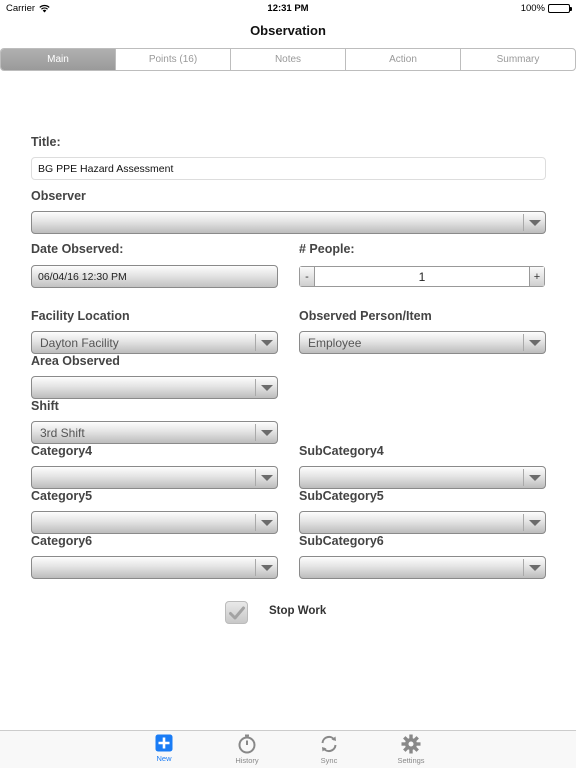  I want to click on tabbar-new: New, so click(164, 748).